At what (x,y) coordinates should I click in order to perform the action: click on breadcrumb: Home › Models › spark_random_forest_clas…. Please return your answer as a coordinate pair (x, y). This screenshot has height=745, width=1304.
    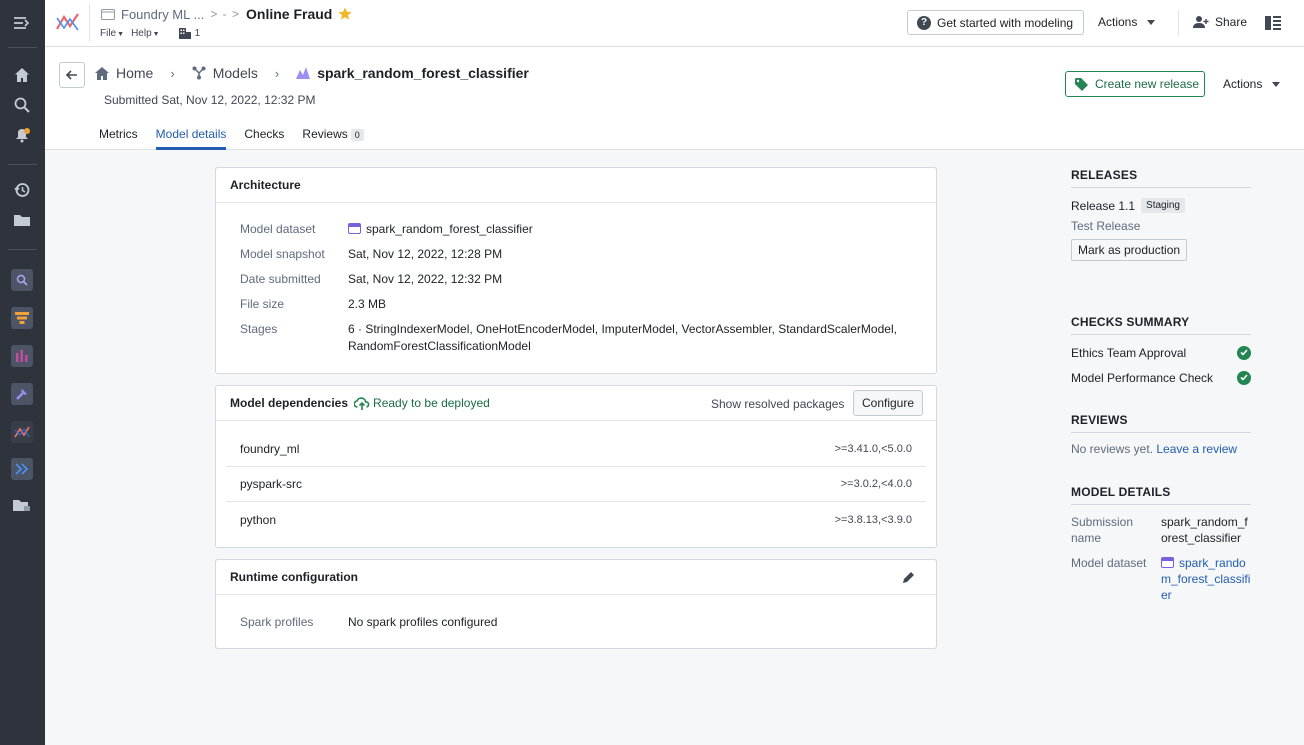
    Looking at the image, I should click on (312, 73).